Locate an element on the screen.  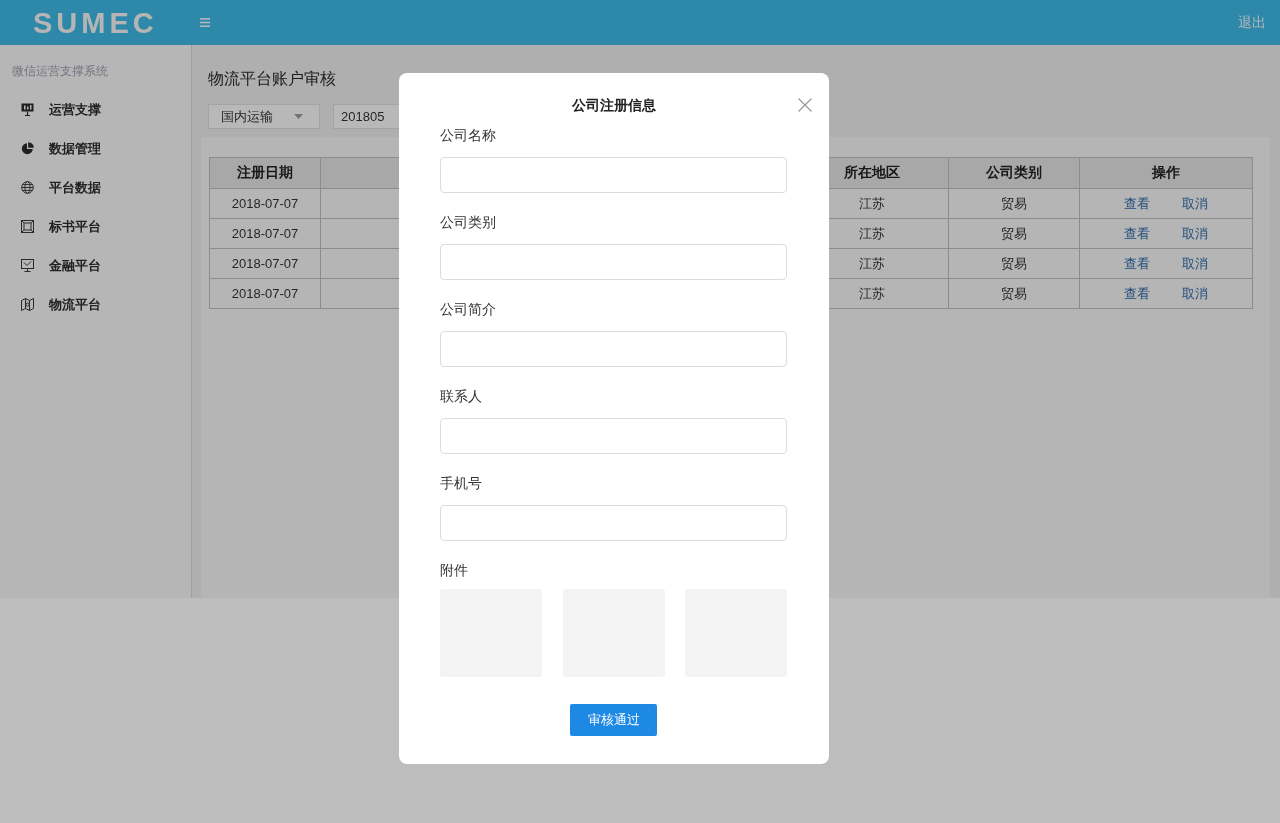
pie-chart-icon is located at coordinates (27, 148).